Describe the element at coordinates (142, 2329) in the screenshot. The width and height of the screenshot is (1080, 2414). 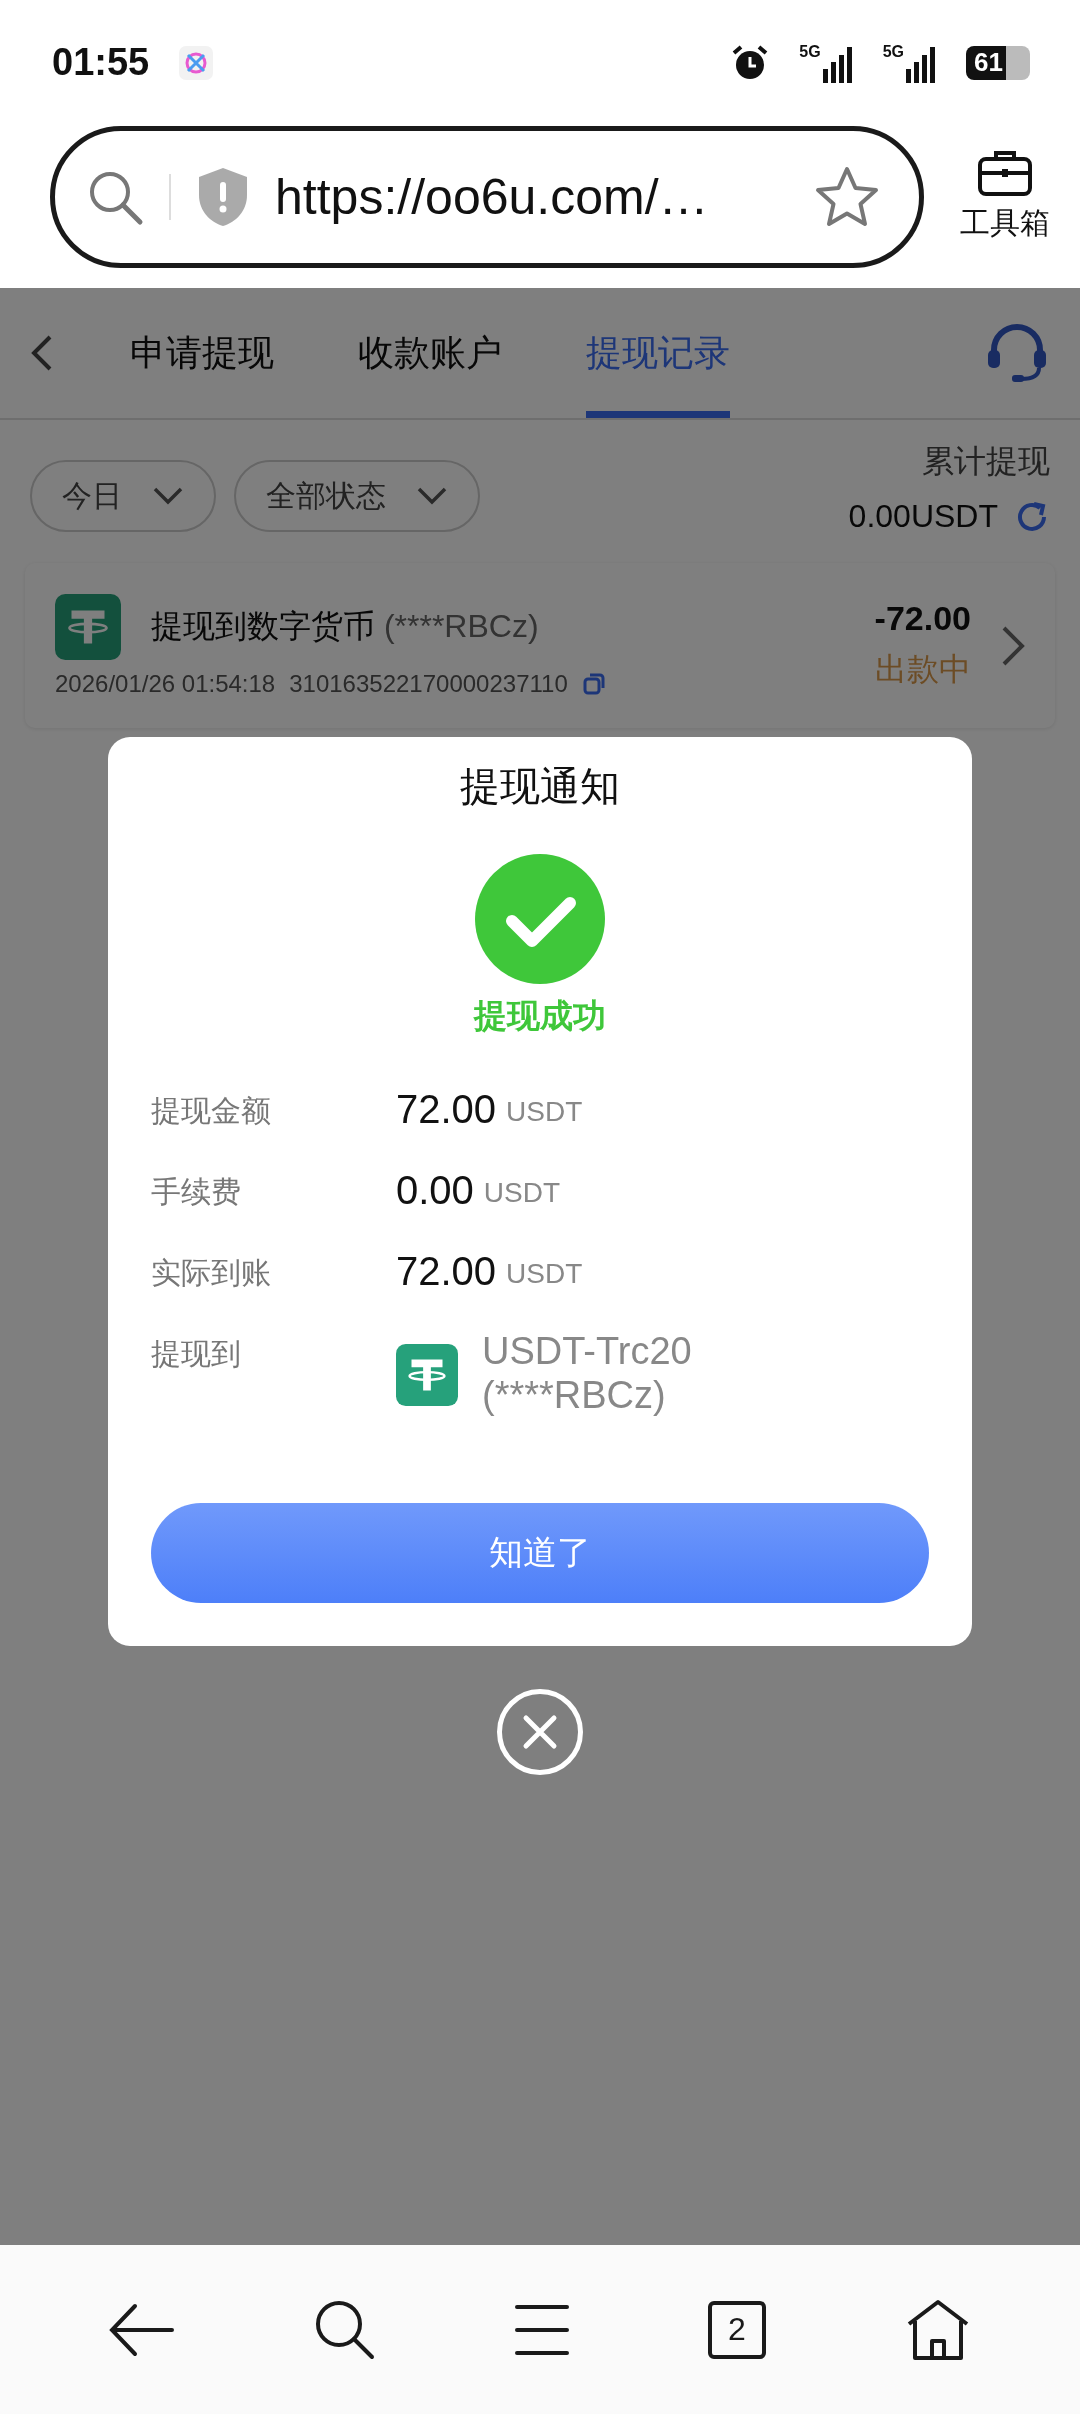
I see `back-arrow-icon` at that location.